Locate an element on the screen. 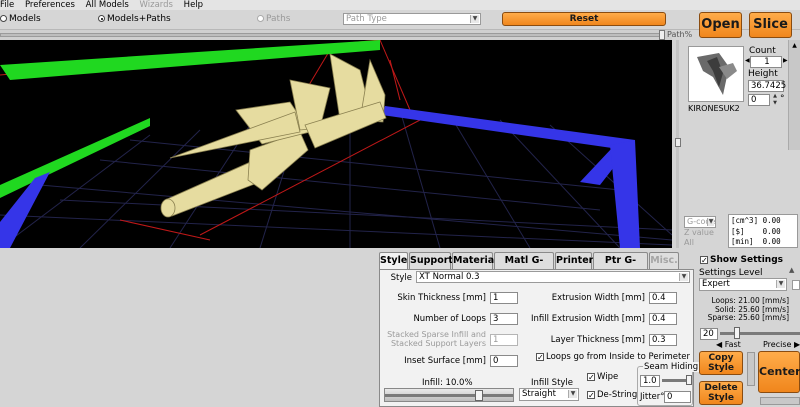  model-thumbnail is located at coordinates (716, 74).